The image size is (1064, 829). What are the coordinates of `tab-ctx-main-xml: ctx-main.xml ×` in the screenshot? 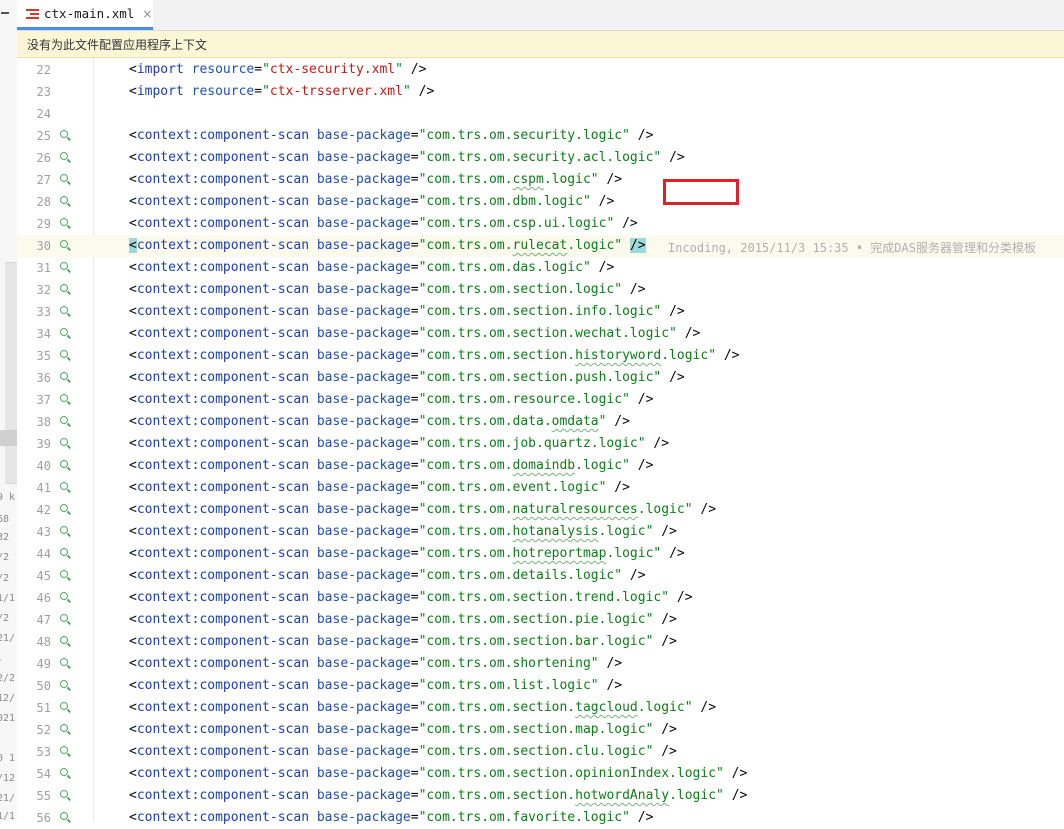 It's located at (85, 15).